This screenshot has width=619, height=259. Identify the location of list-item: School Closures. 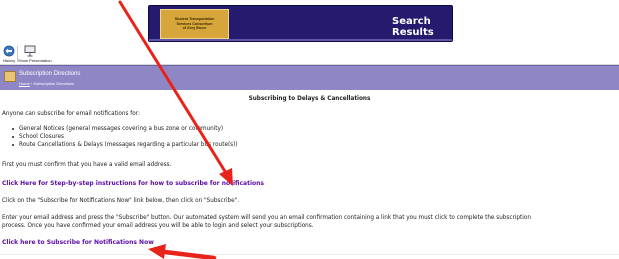
(125, 137).